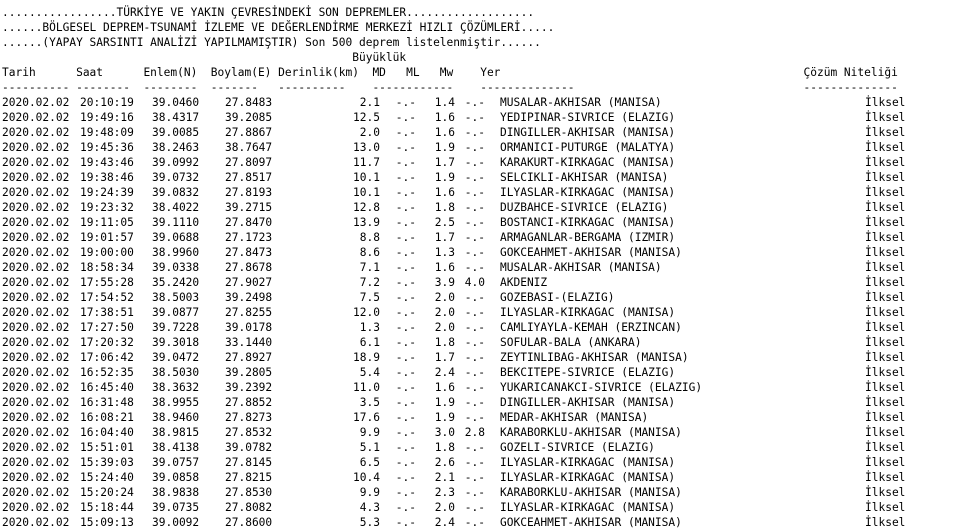 The height and width of the screenshot is (528, 960). I want to click on time-cell: 19:01:57, so click(107, 237).